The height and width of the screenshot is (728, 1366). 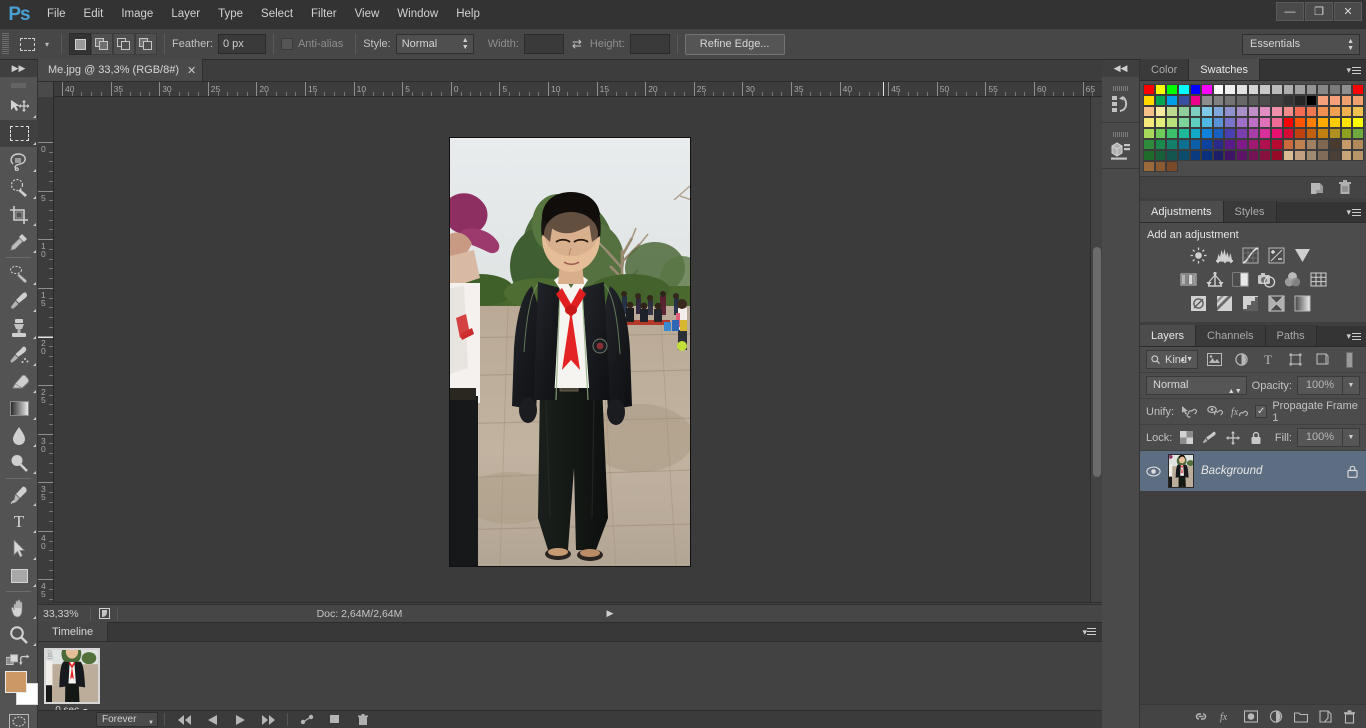 What do you see at coordinates (12, 660) in the screenshot?
I see `default-colors-icon` at bounding box center [12, 660].